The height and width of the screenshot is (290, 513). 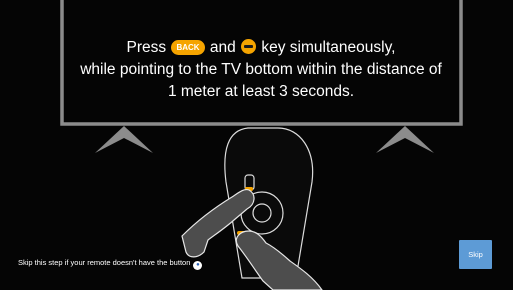 I want to click on minus-key-icon, so click(x=249, y=46).